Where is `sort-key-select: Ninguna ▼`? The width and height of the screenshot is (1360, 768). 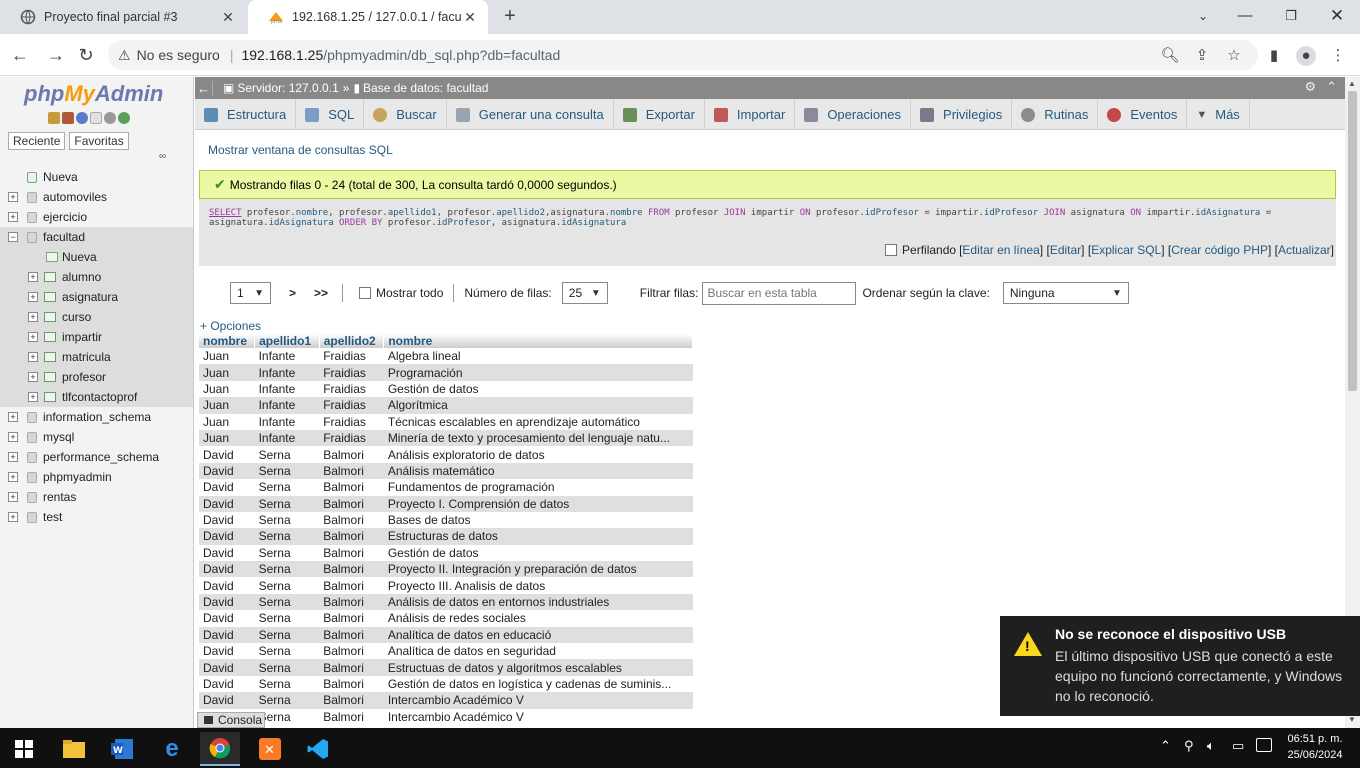 sort-key-select: Ninguna ▼ is located at coordinates (1065, 293).